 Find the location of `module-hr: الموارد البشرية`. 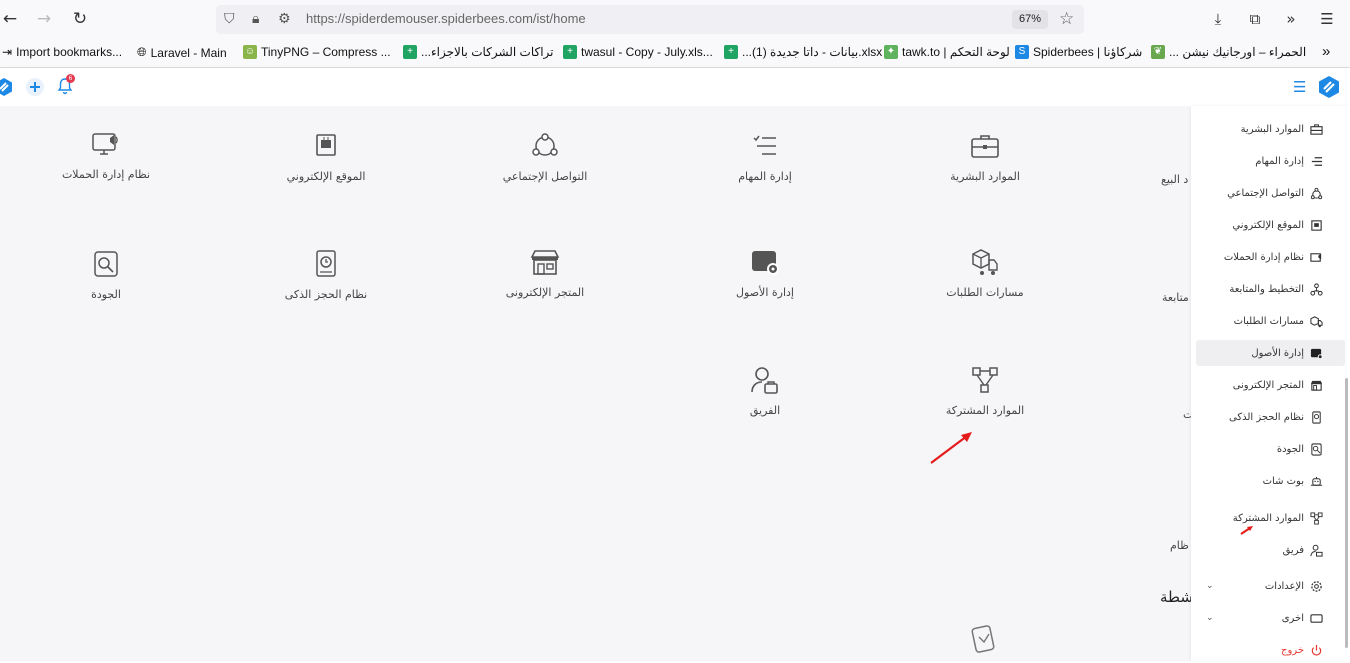

module-hr: الموارد البشرية is located at coordinates (985, 156).